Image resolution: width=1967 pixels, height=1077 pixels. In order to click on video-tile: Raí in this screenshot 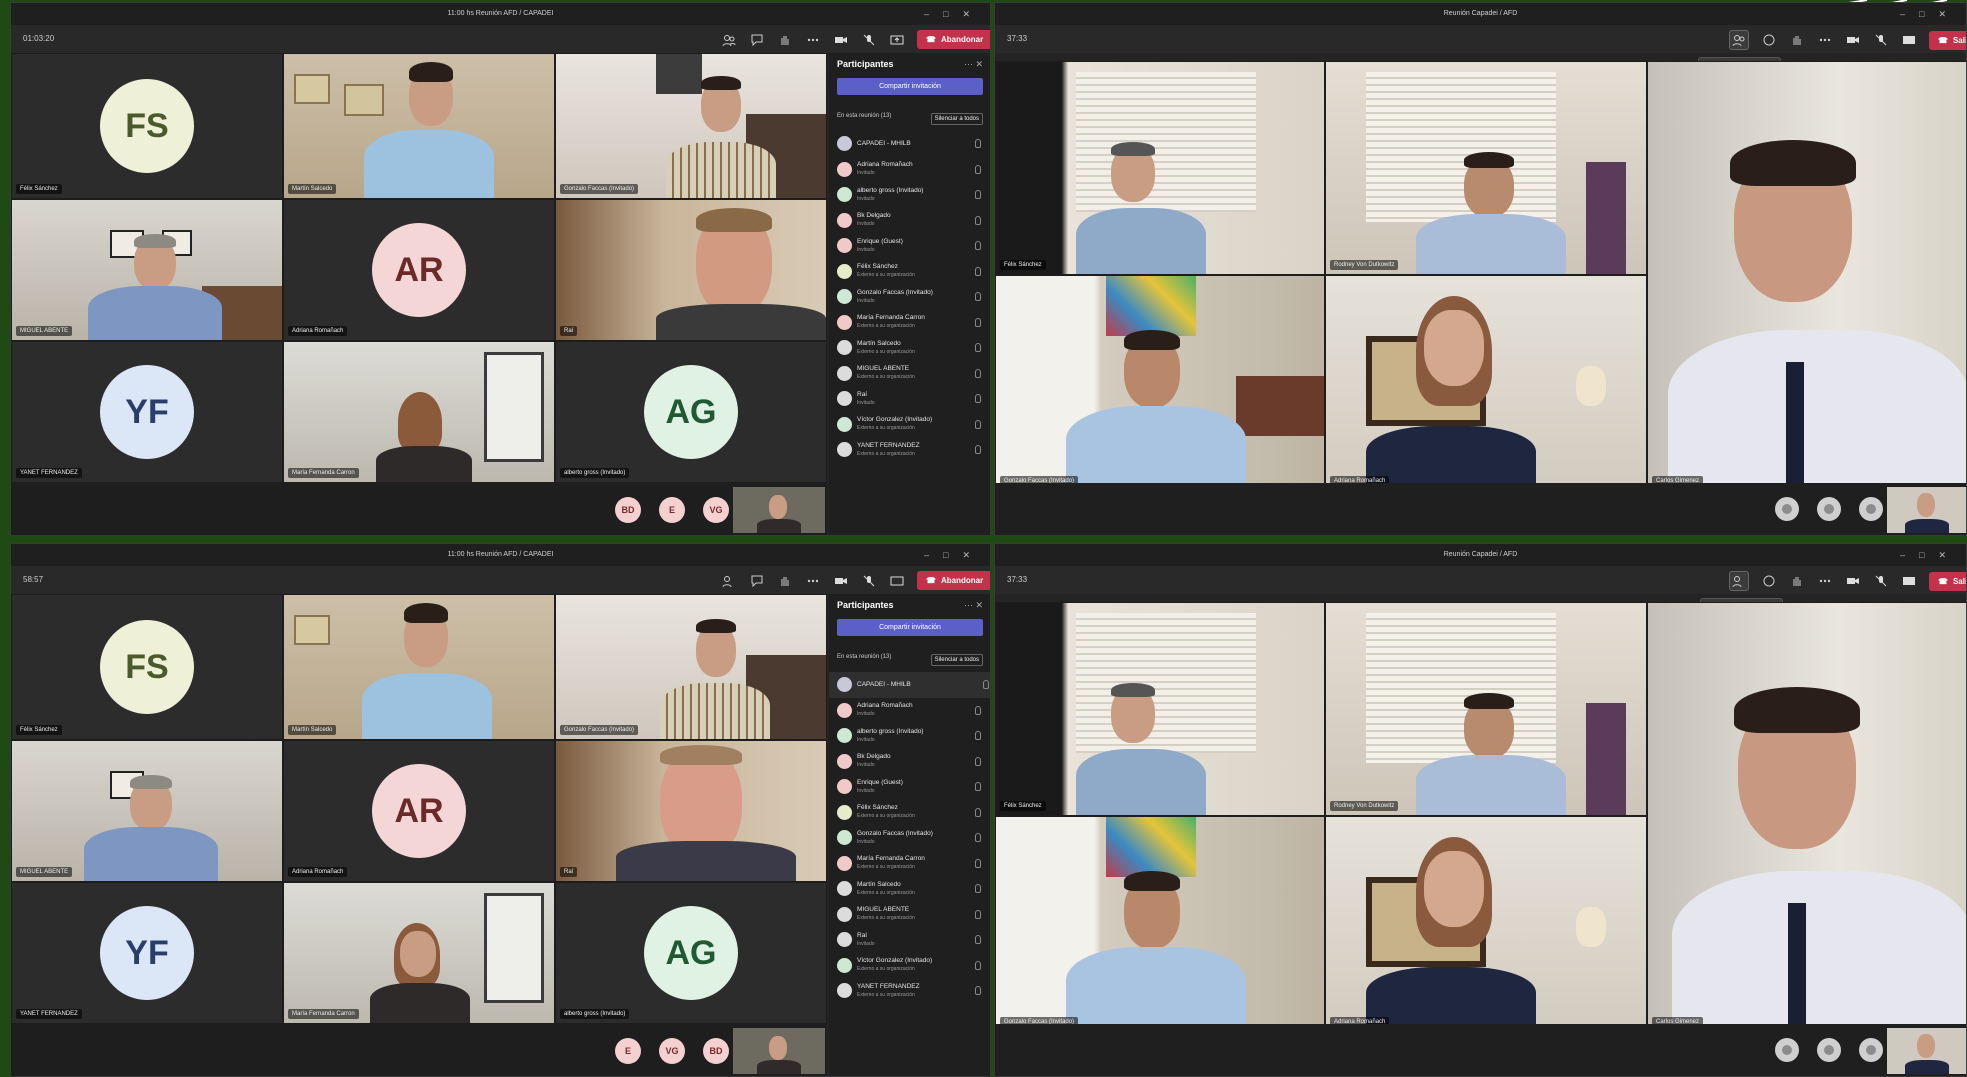, I will do `click(691, 811)`.